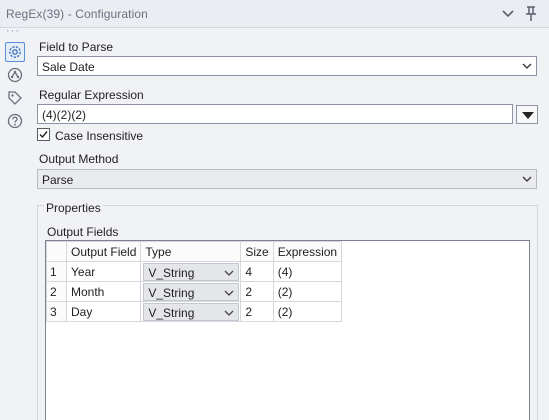 This screenshot has height=420, width=549. What do you see at coordinates (287, 66) in the screenshot?
I see `field-to-parse-select: Sale Date` at bounding box center [287, 66].